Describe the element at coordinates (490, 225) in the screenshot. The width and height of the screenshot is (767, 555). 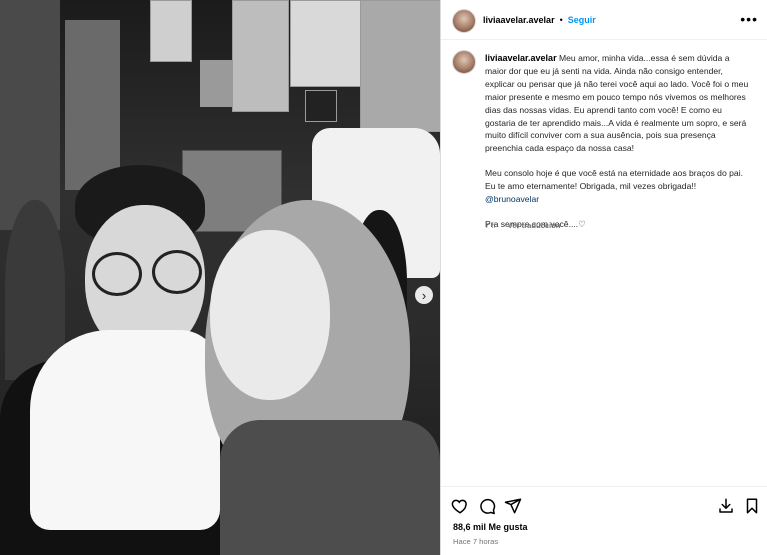
I see `caption-age: 7 h` at that location.